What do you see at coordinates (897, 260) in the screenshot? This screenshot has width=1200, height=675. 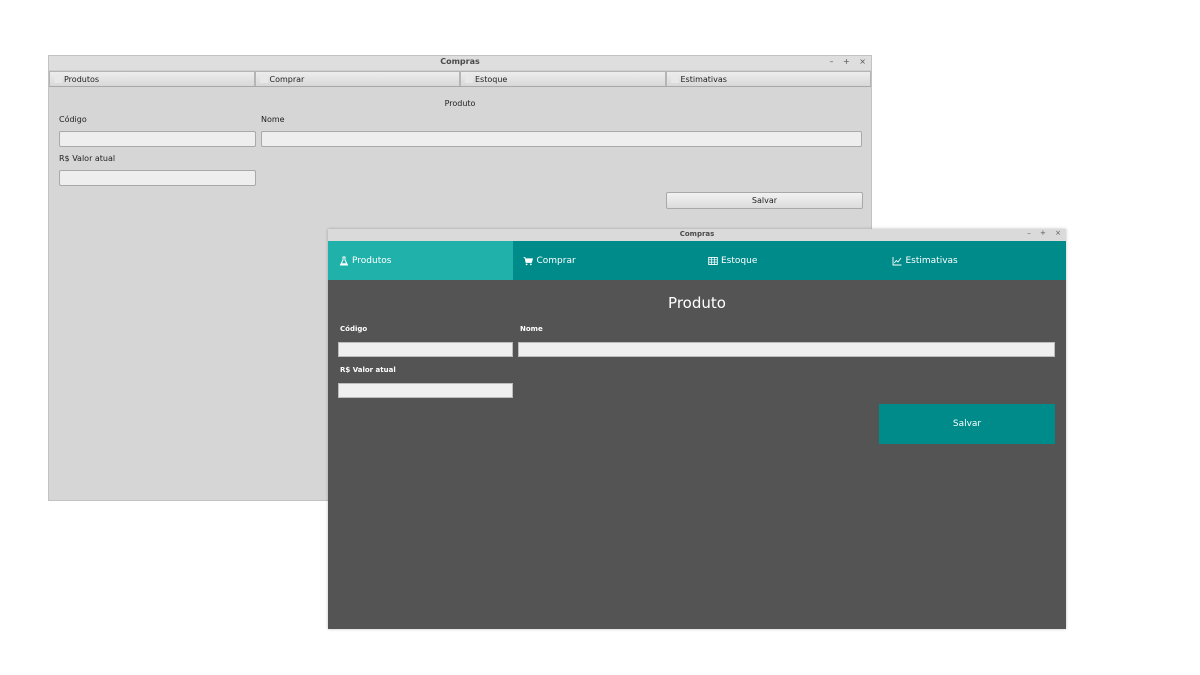 I see `line-chart-icon` at bounding box center [897, 260].